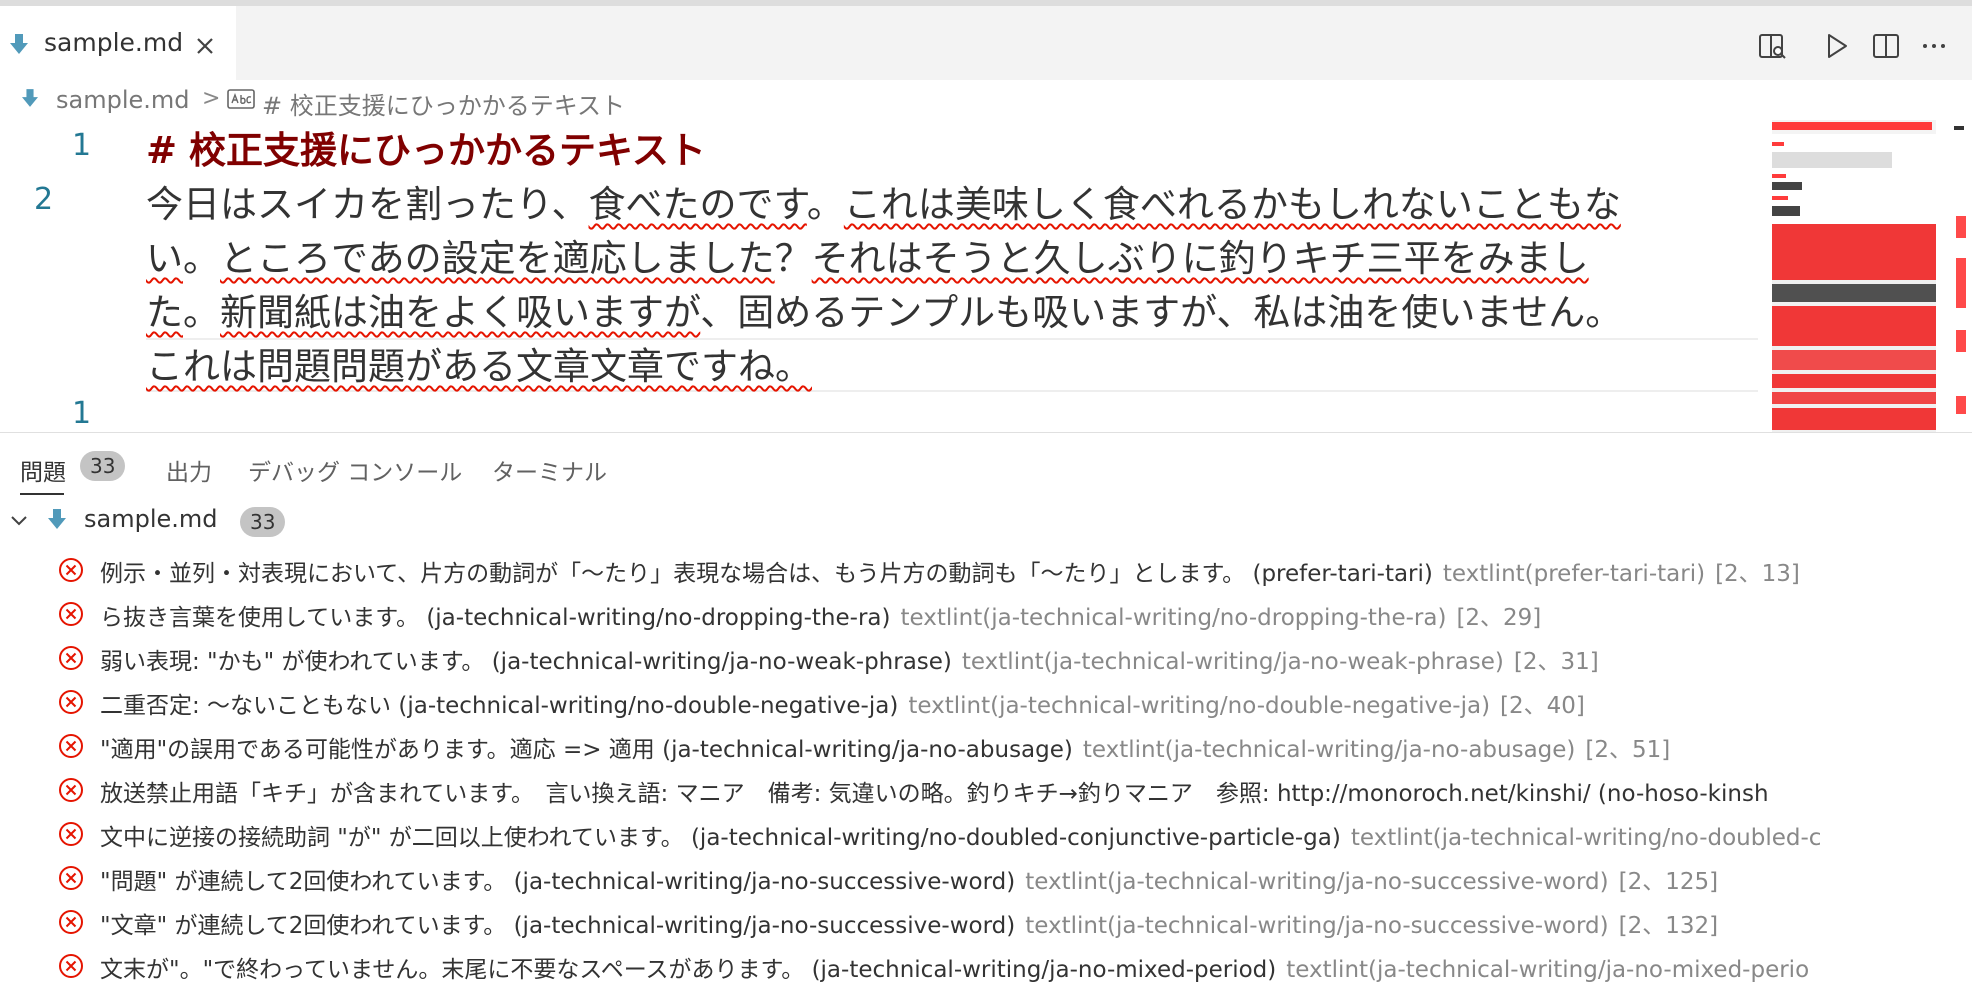 Image resolution: width=1972 pixels, height=986 pixels. I want to click on vertical-scrollbar, so click(1960, 276).